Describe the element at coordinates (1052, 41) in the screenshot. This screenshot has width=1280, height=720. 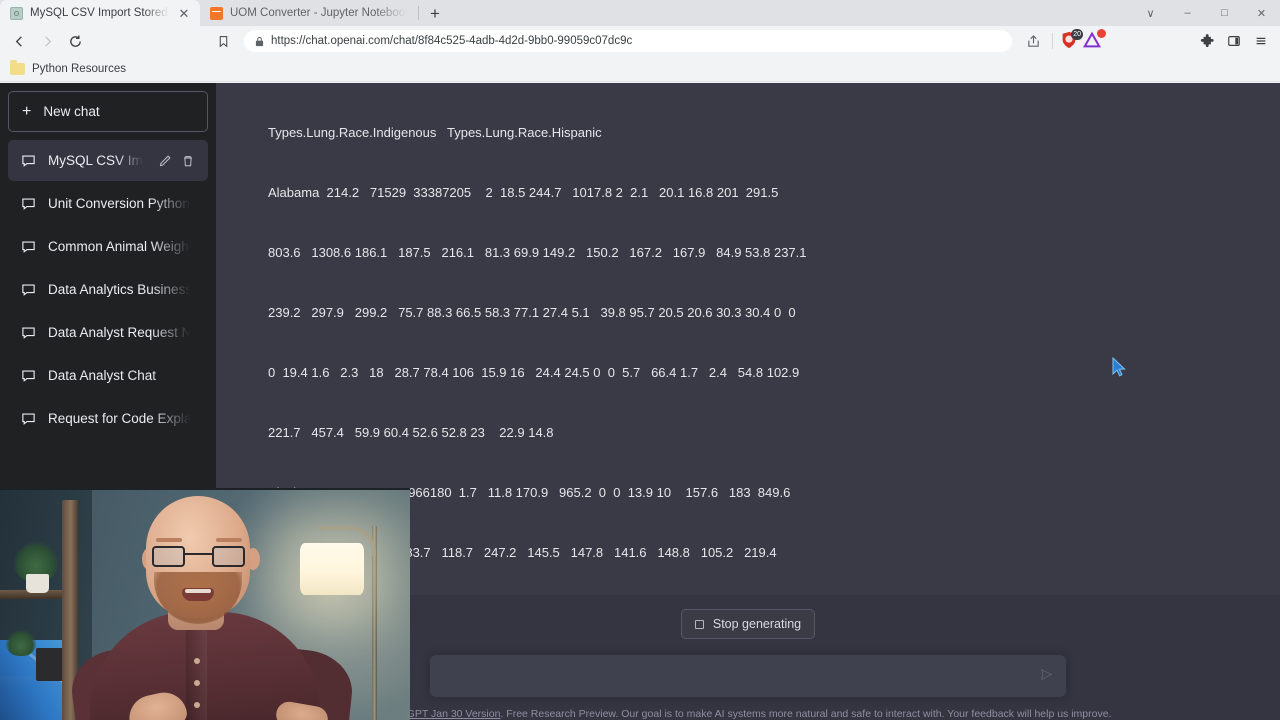
I see `toolbar-divider` at that location.